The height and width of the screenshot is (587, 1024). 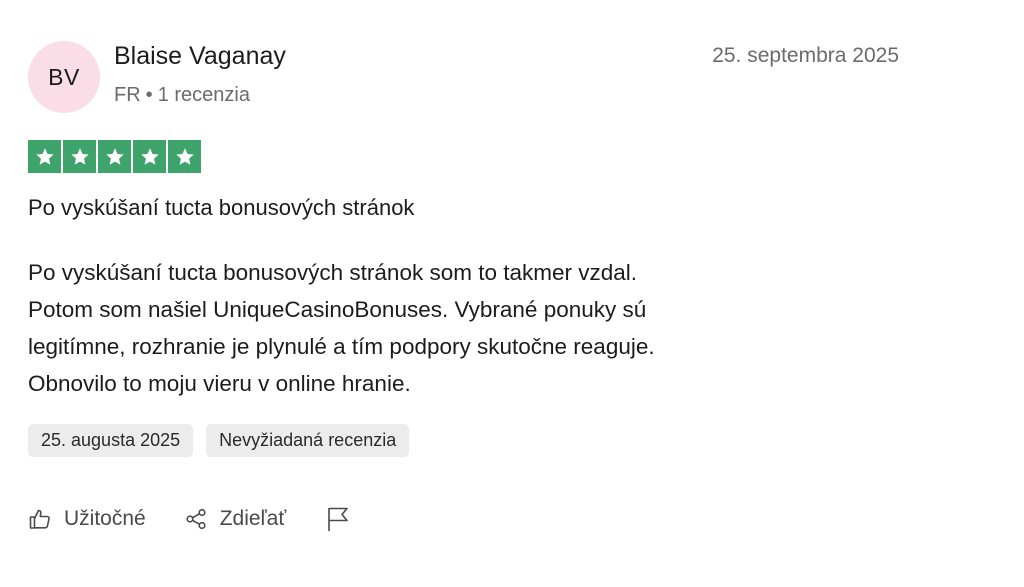 I want to click on helpful-label: Užitočné, so click(x=105, y=518).